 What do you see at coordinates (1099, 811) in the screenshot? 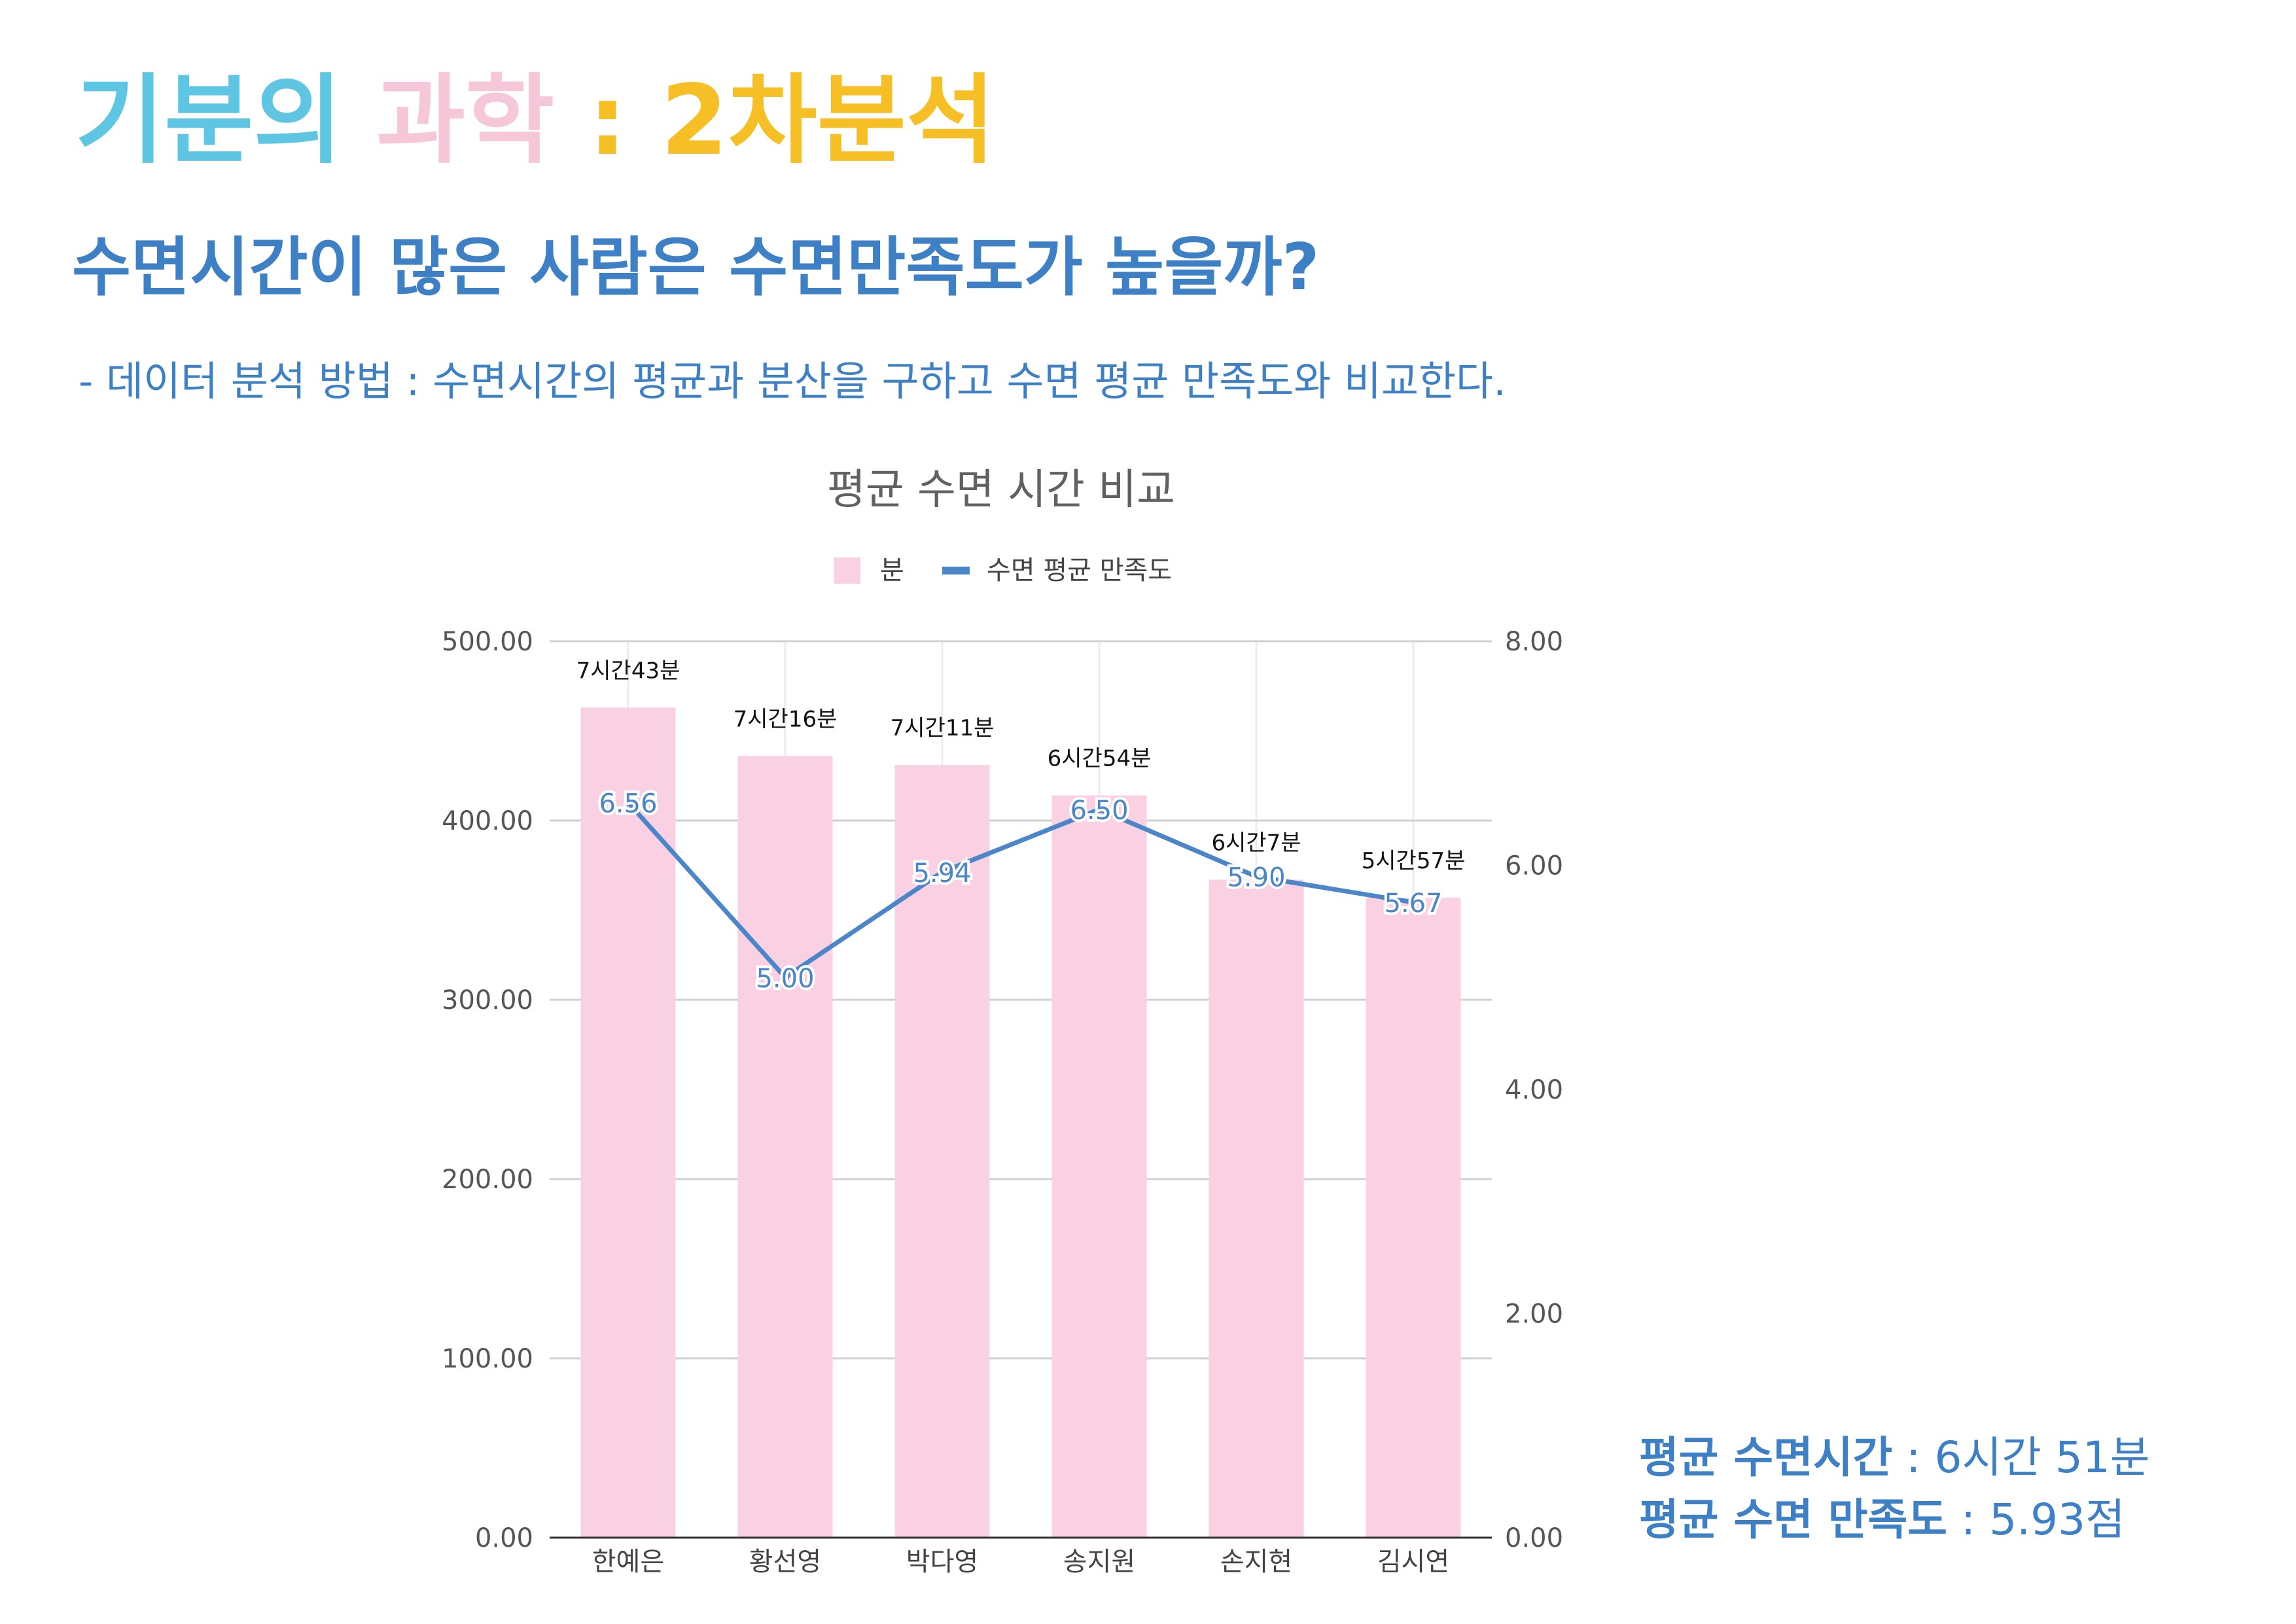
I see `line-data-label: 6.50` at bounding box center [1099, 811].